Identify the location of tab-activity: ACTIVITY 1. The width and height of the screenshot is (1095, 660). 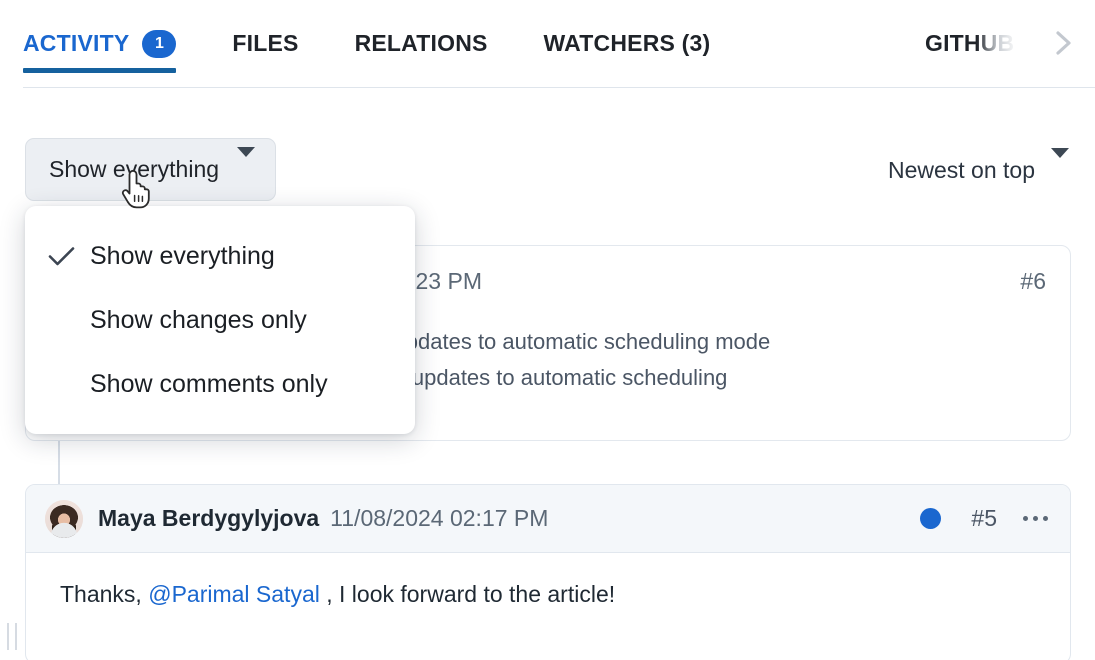
(100, 43).